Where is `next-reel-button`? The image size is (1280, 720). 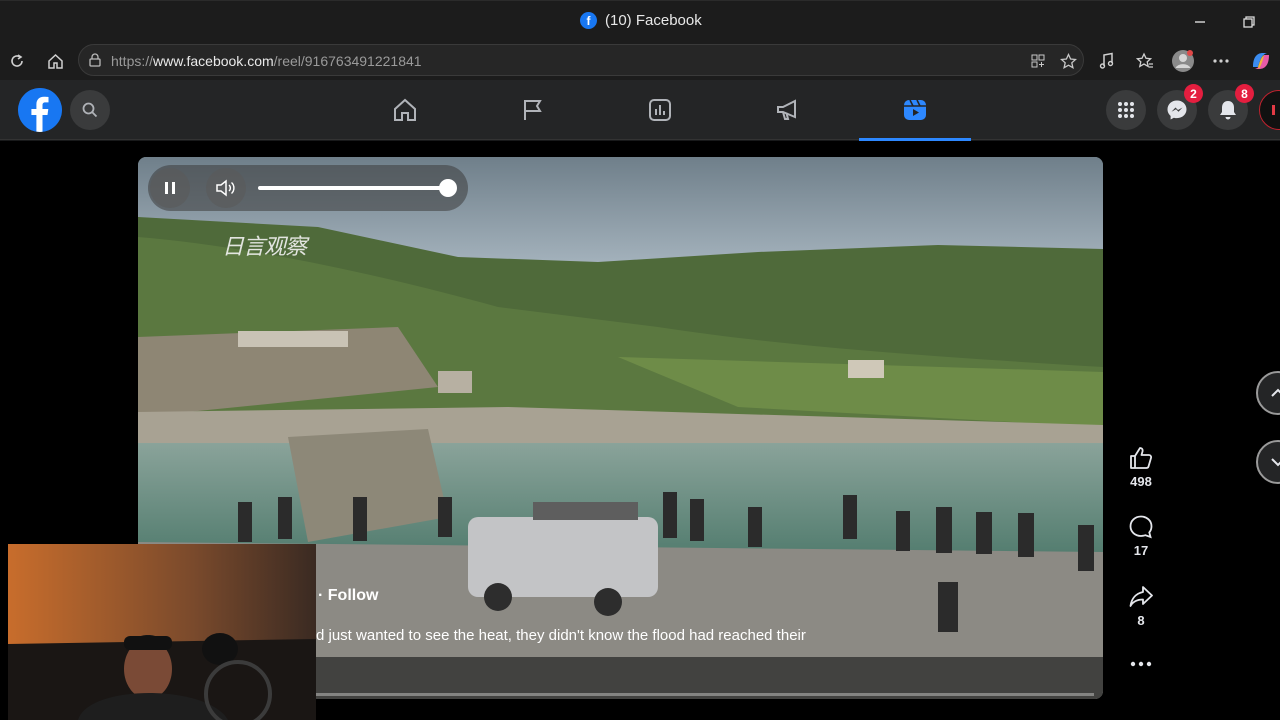 next-reel-button is located at coordinates (1268, 462).